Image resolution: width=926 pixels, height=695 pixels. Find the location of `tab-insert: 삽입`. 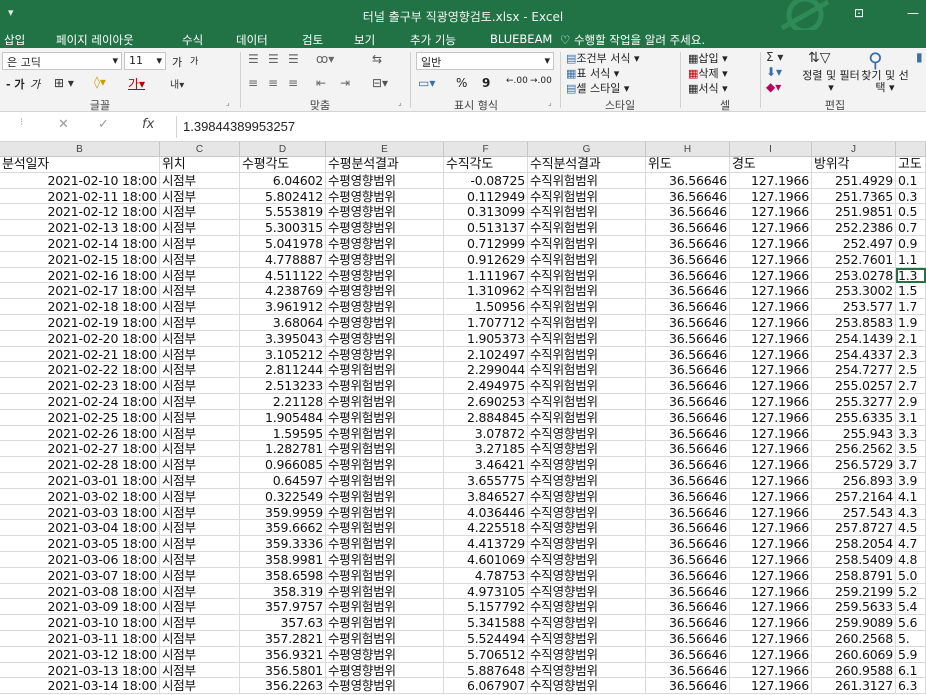

tab-insert: 삽입 is located at coordinates (14, 40).